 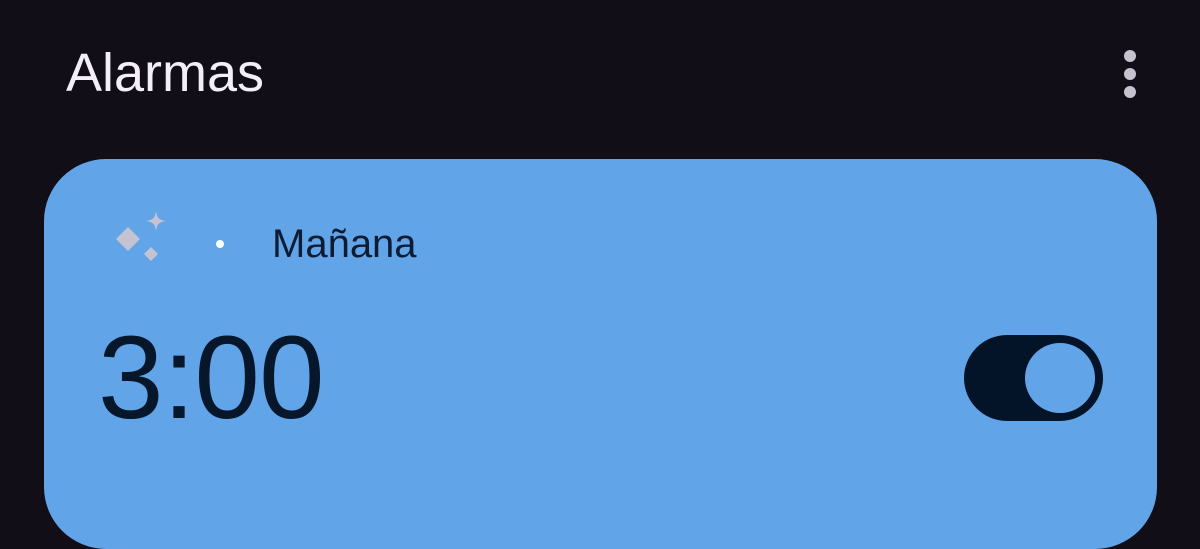 I want to click on alarm-enable-toggle, so click(x=1033, y=378).